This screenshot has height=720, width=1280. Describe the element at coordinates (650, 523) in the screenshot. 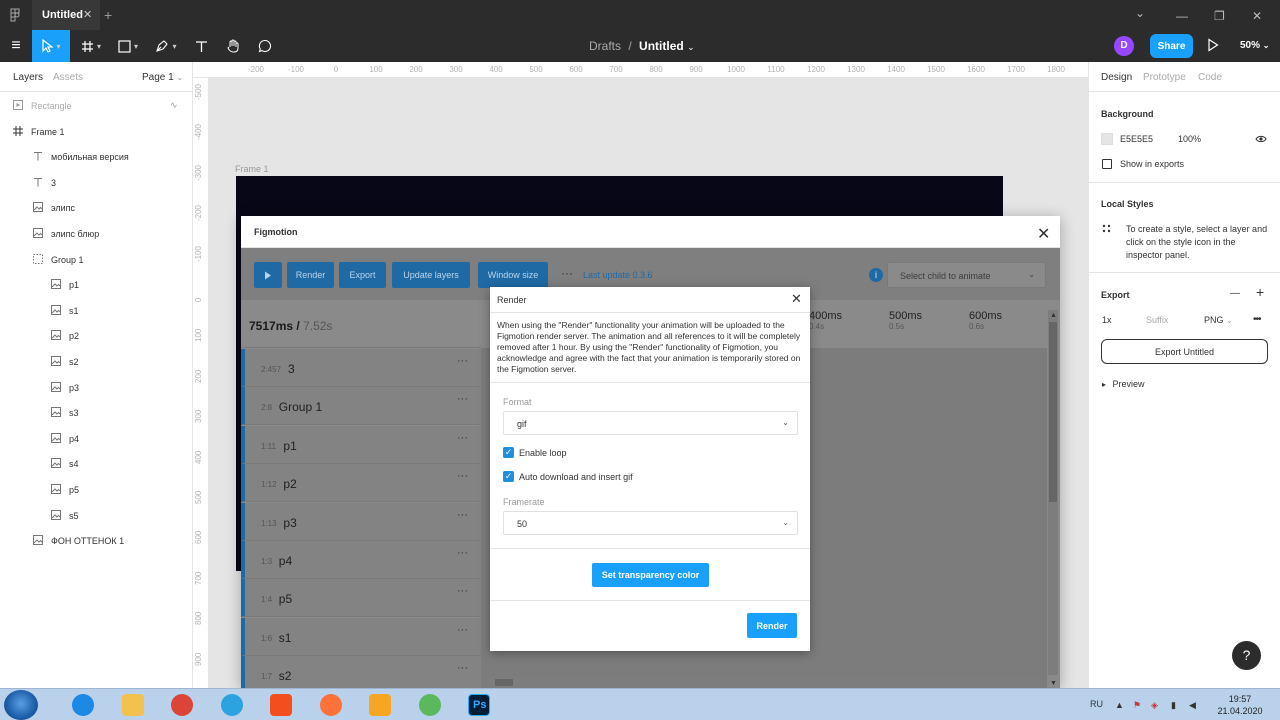

I see `framerate-dropdown: 50 ⌄` at that location.